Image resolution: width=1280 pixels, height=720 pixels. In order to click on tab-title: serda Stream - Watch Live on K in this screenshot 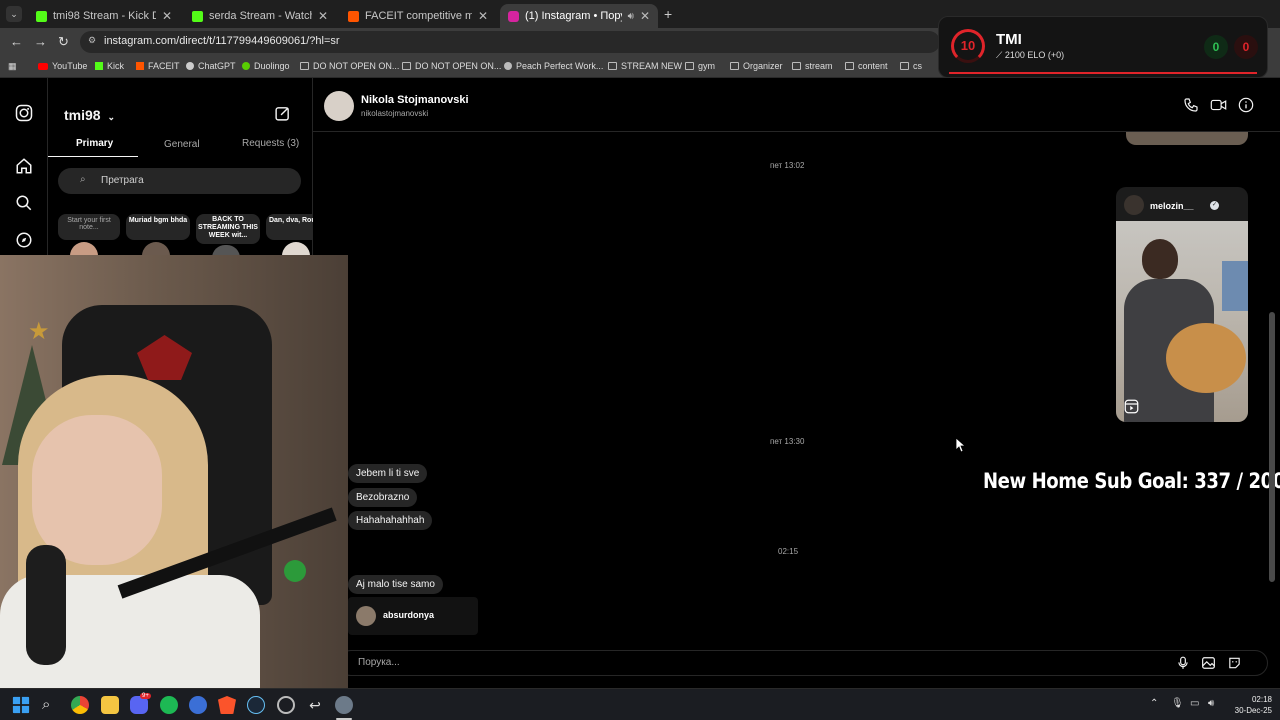, I will do `click(260, 16)`.